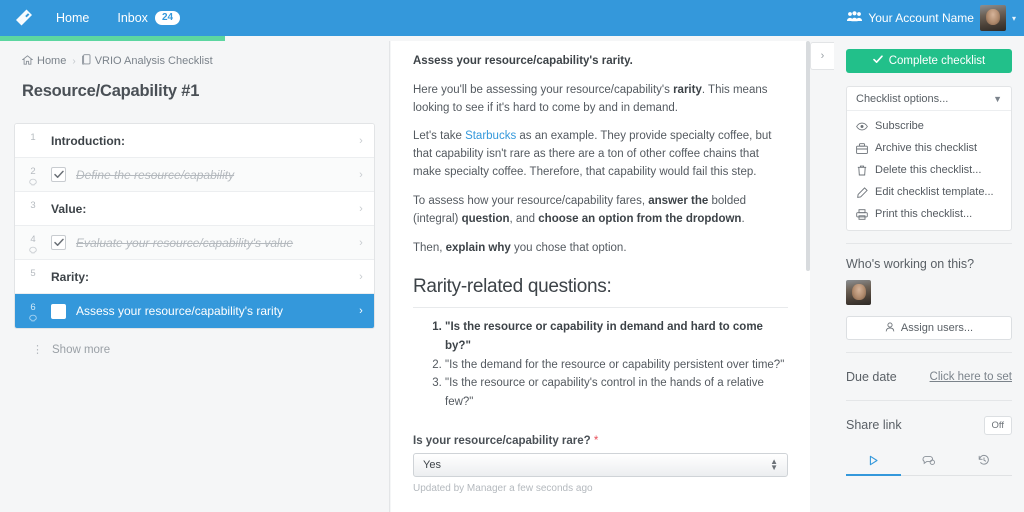 This screenshot has width=1024, height=512. Describe the element at coordinates (926, 148) in the screenshot. I see `option-label: Archive this checklist` at that location.